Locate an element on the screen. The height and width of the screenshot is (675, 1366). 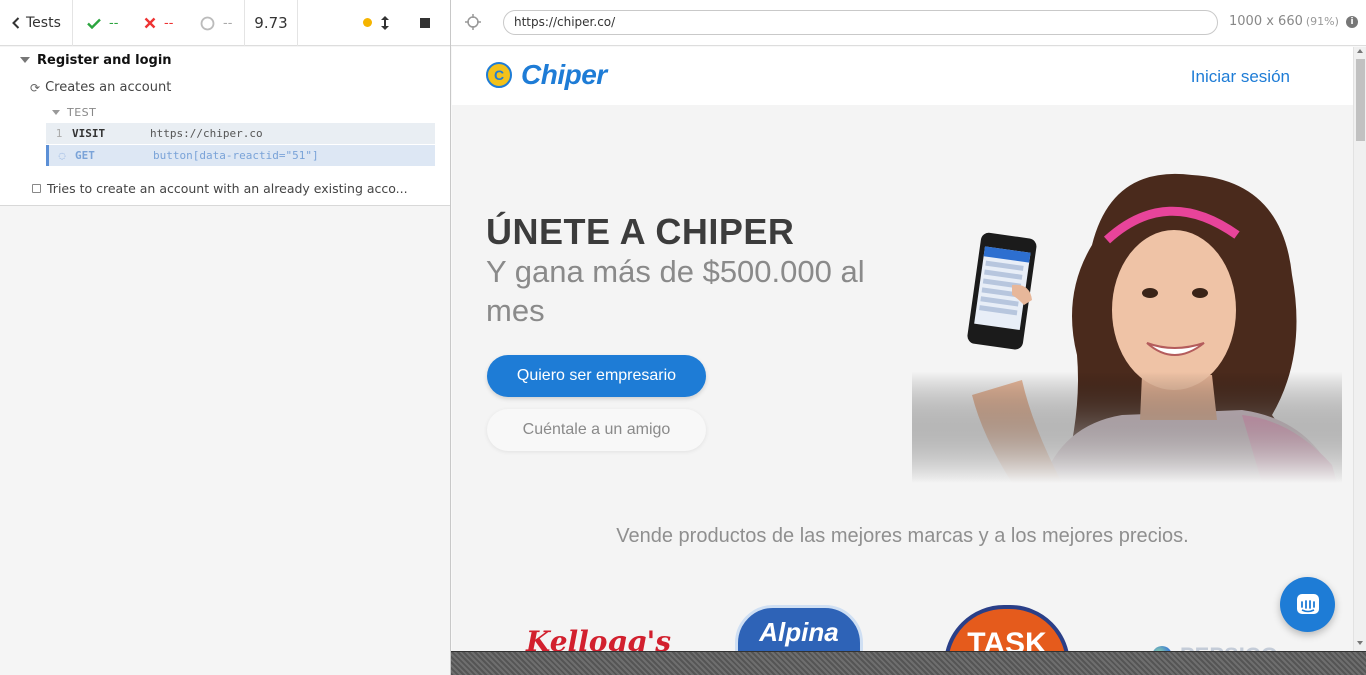
chat-widget-button is located at coordinates (1307, 604).